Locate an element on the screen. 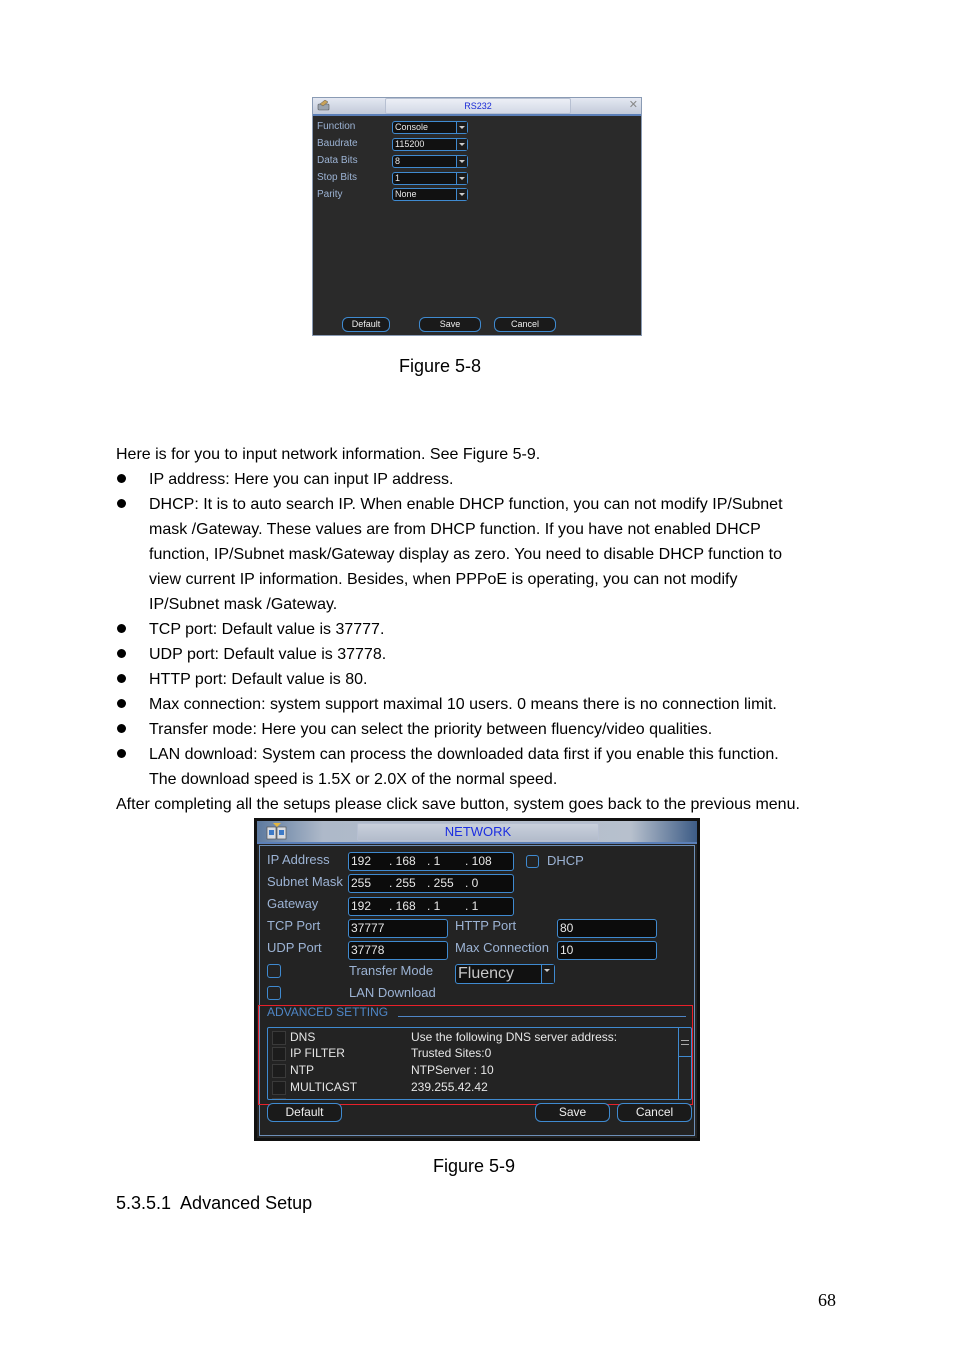 This screenshot has width=954, height=1350. dhcp-checkbox is located at coordinates (532, 861).